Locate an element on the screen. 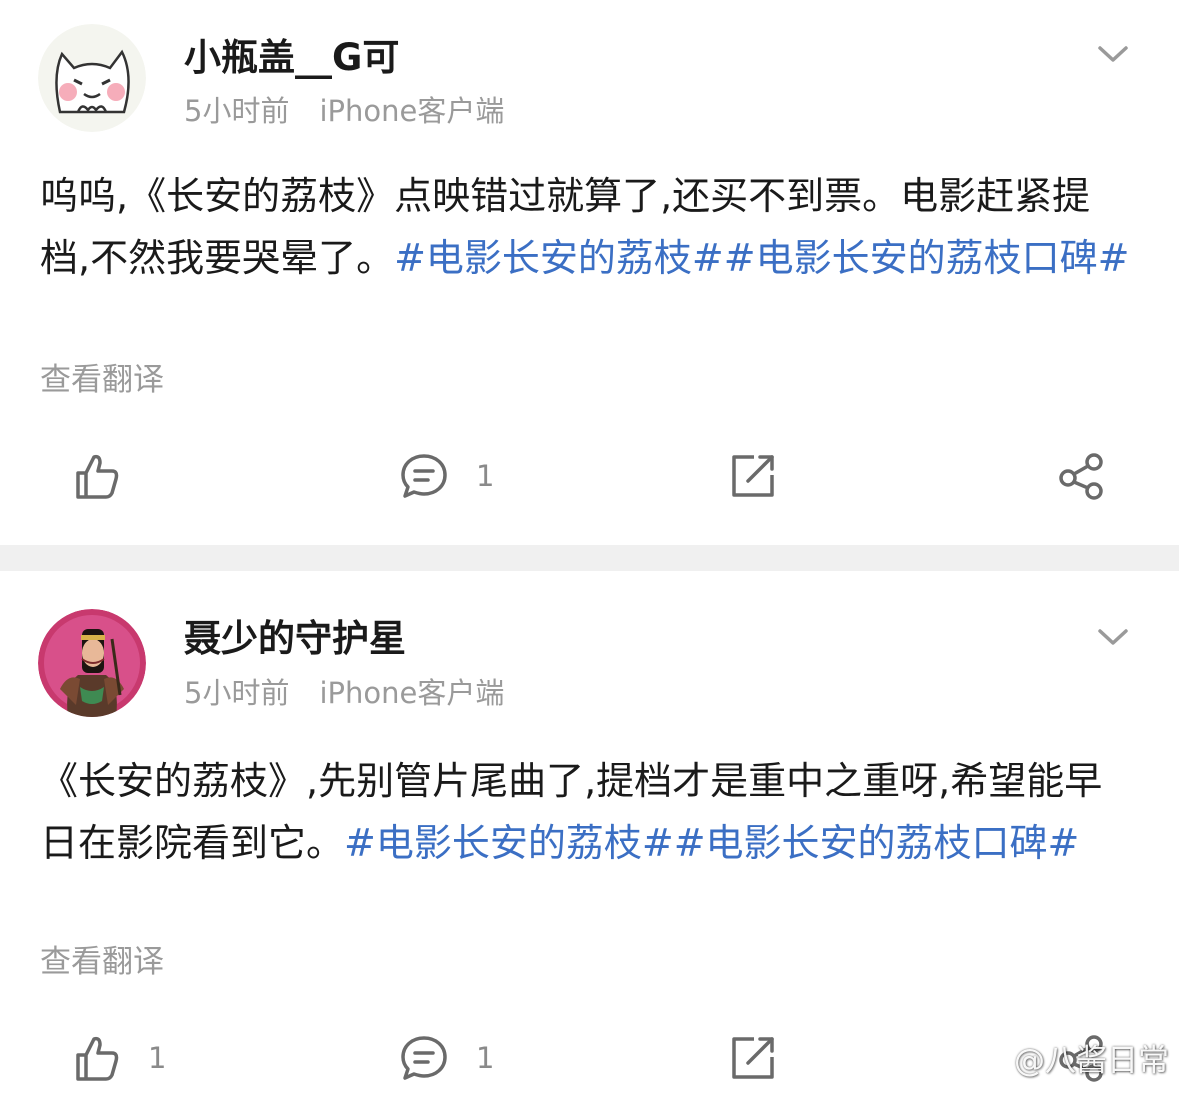 This screenshot has width=1179, height=1094. like-button is located at coordinates (110, 476).